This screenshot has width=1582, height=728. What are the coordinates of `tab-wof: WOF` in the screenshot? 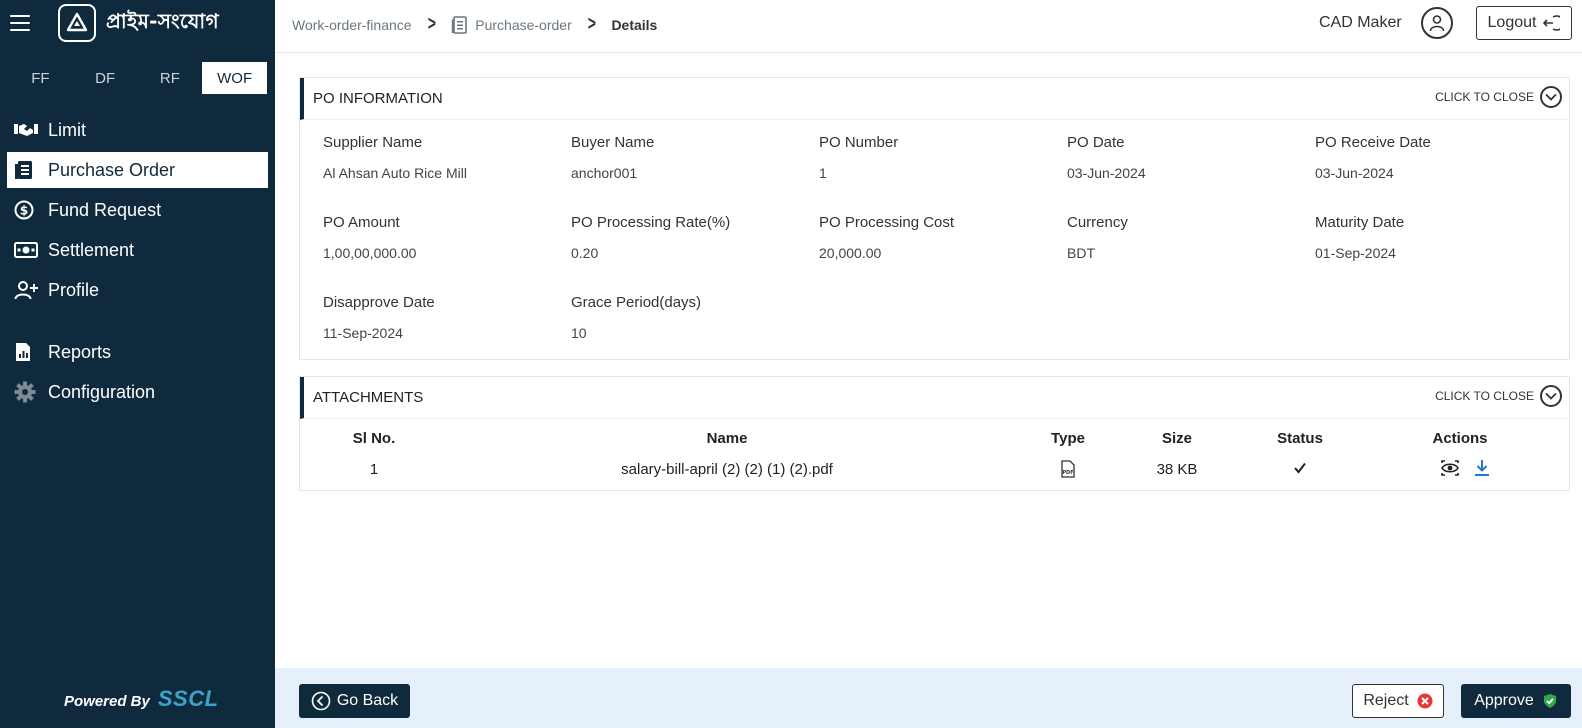 It's located at (234, 78).